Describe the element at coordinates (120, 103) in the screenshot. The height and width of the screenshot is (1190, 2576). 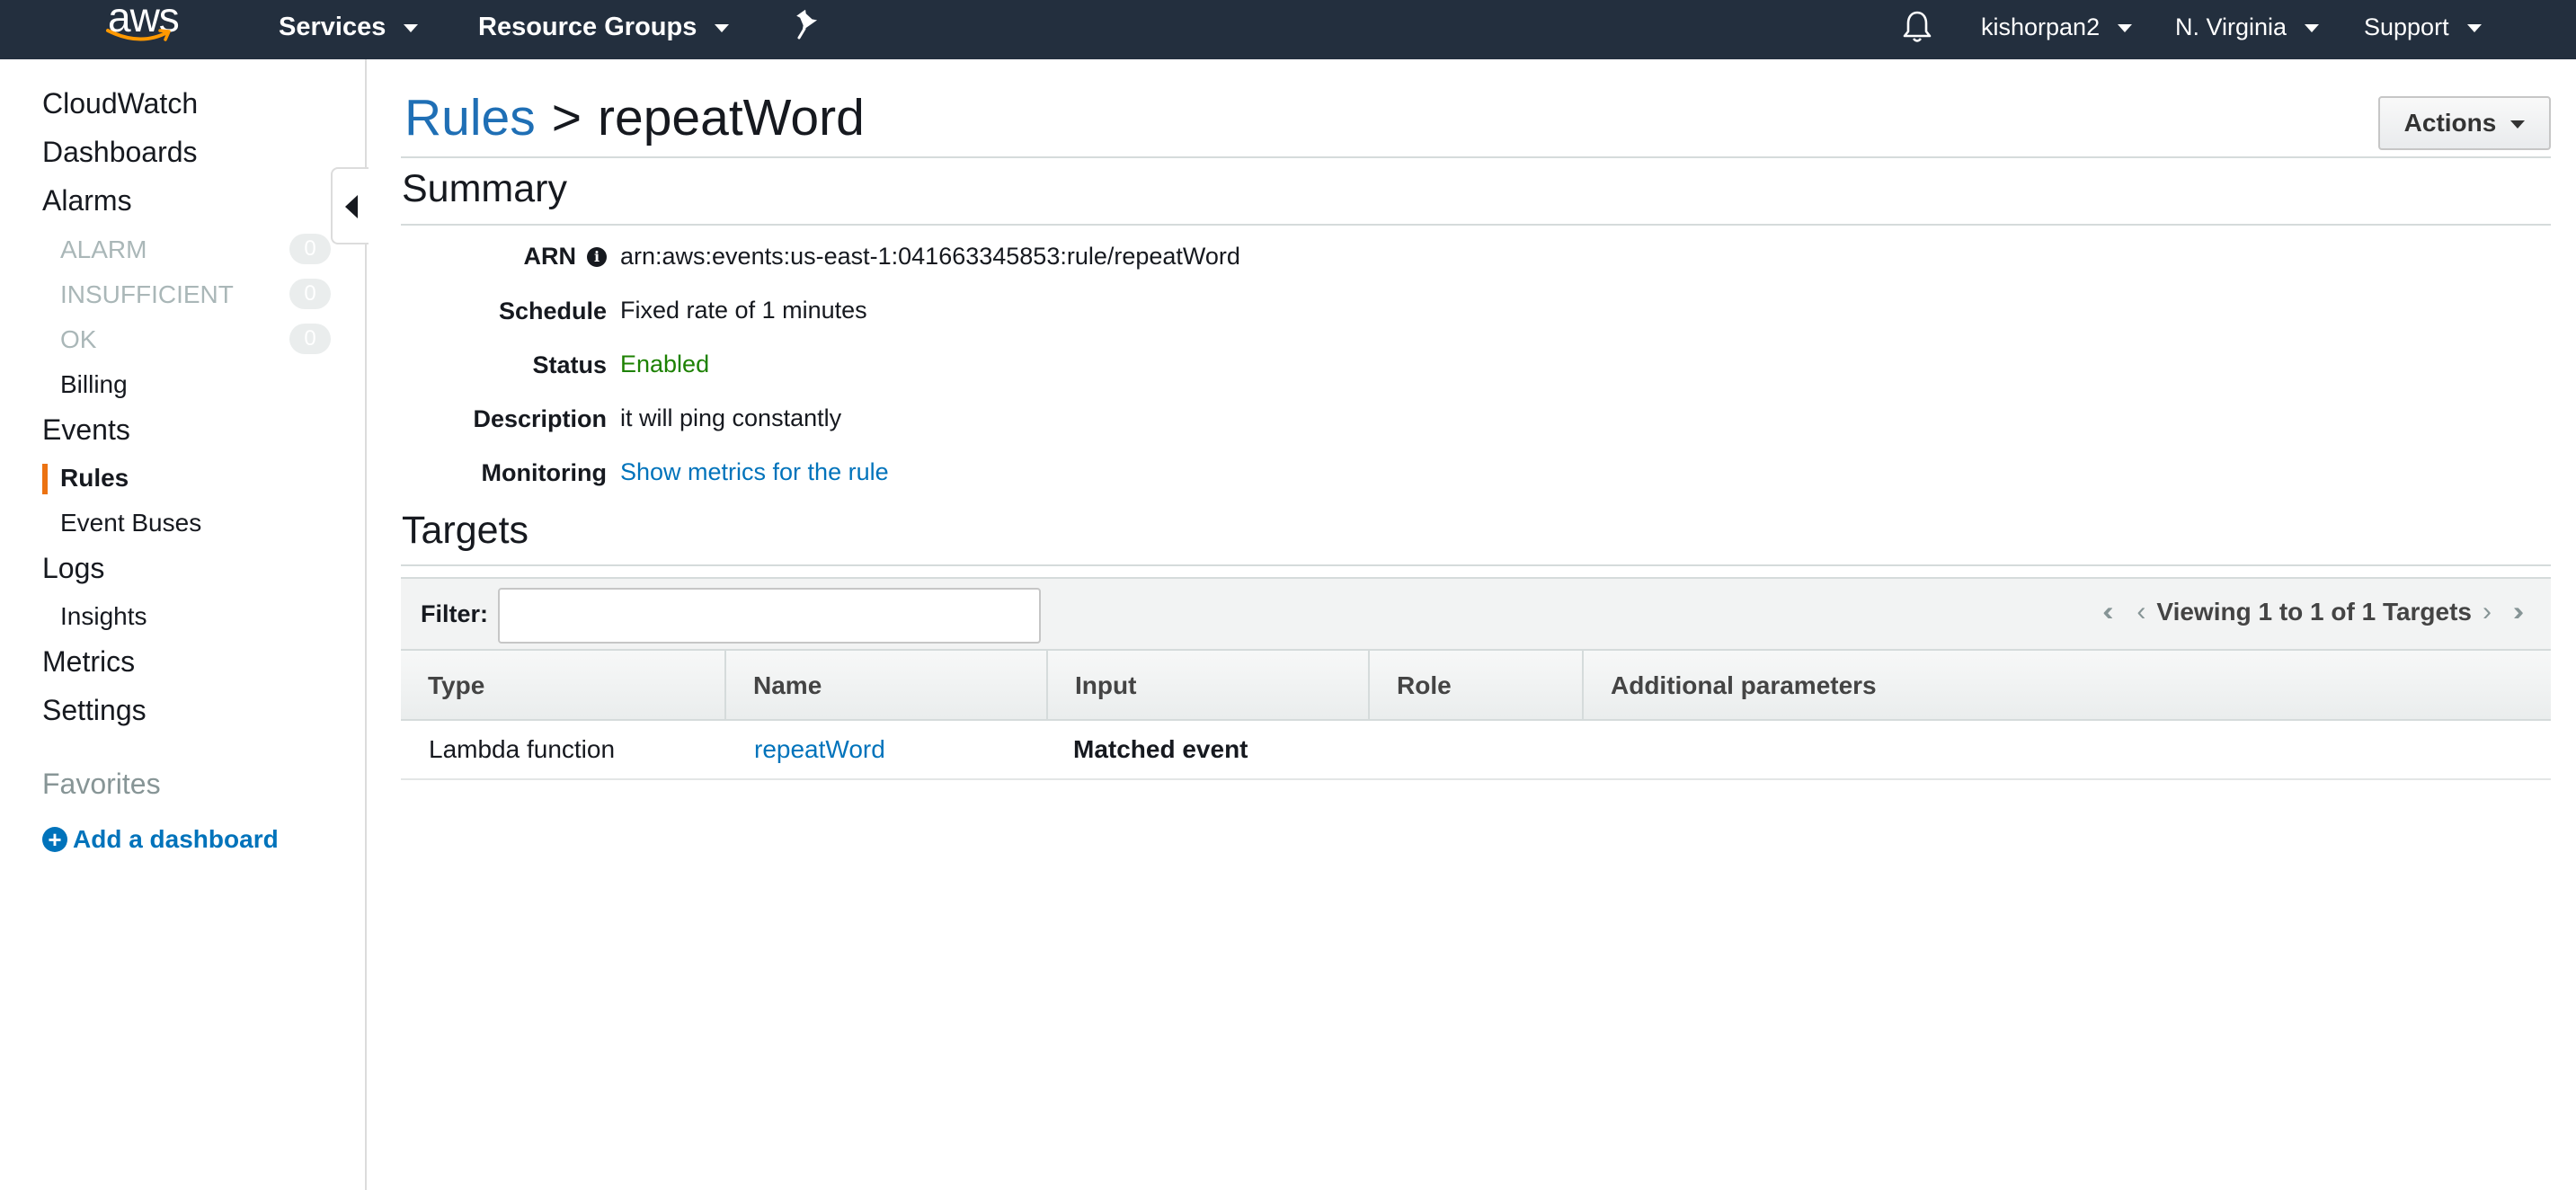
I see `sidebar-item-cloudwatch: CloudWatch` at that location.